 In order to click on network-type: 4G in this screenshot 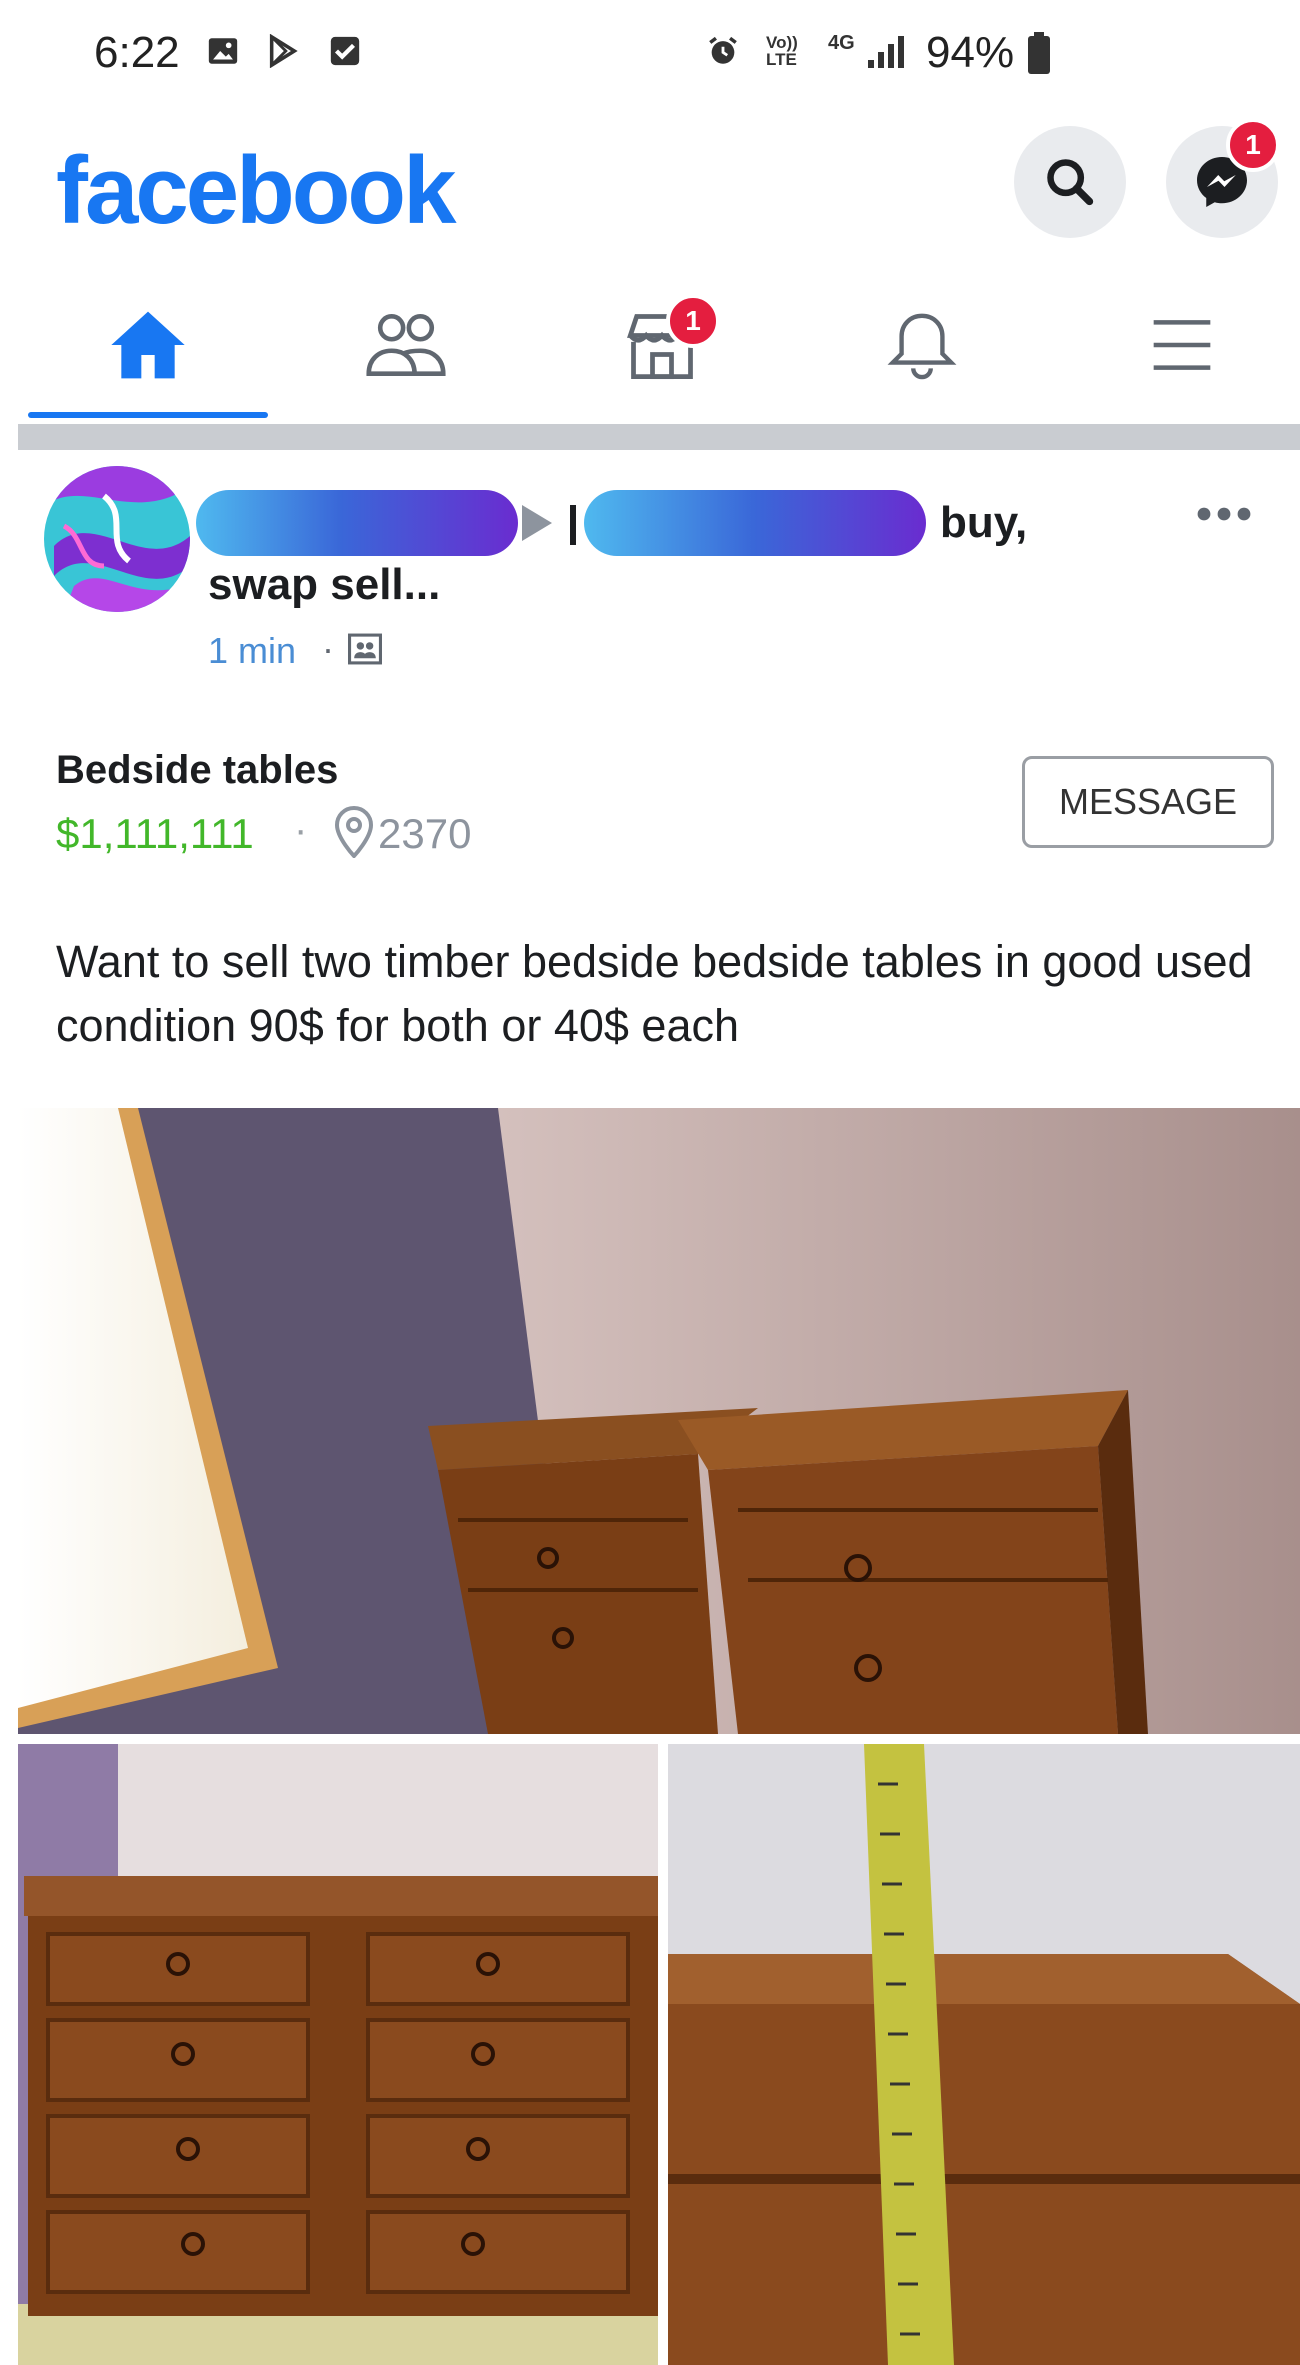, I will do `click(841, 43)`.